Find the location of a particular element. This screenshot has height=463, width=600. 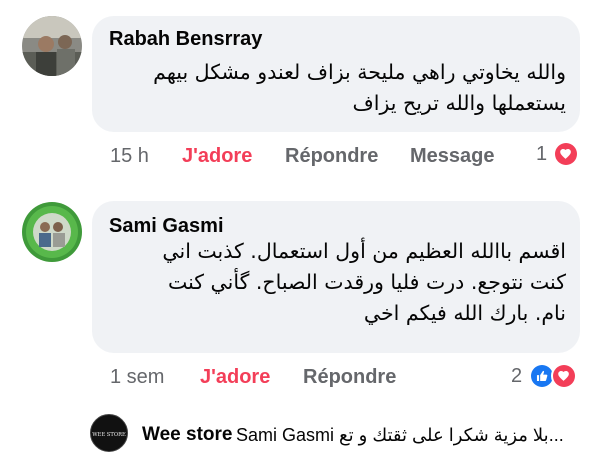

comment-time: 1 sem is located at coordinates (137, 377).